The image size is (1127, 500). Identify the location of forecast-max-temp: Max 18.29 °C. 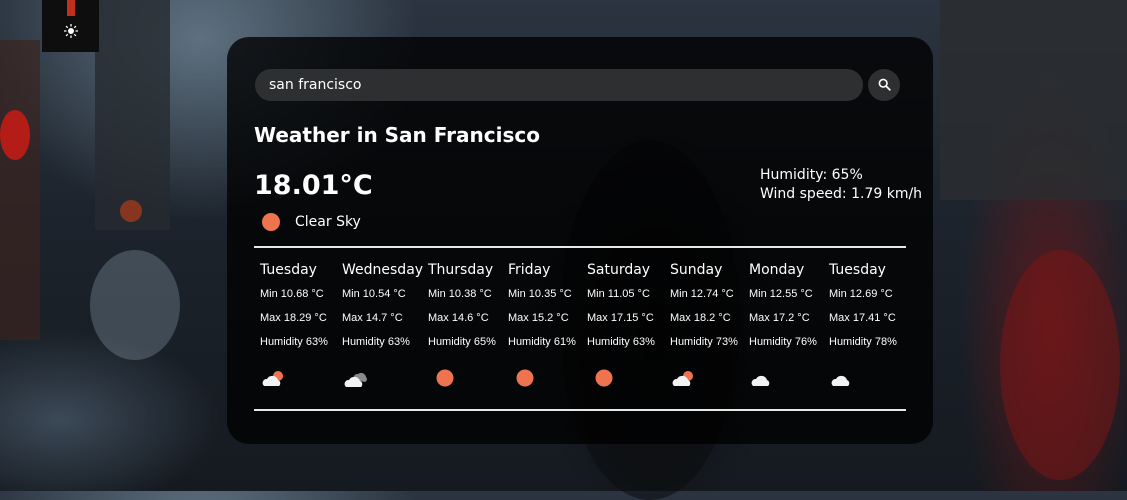
(293, 318).